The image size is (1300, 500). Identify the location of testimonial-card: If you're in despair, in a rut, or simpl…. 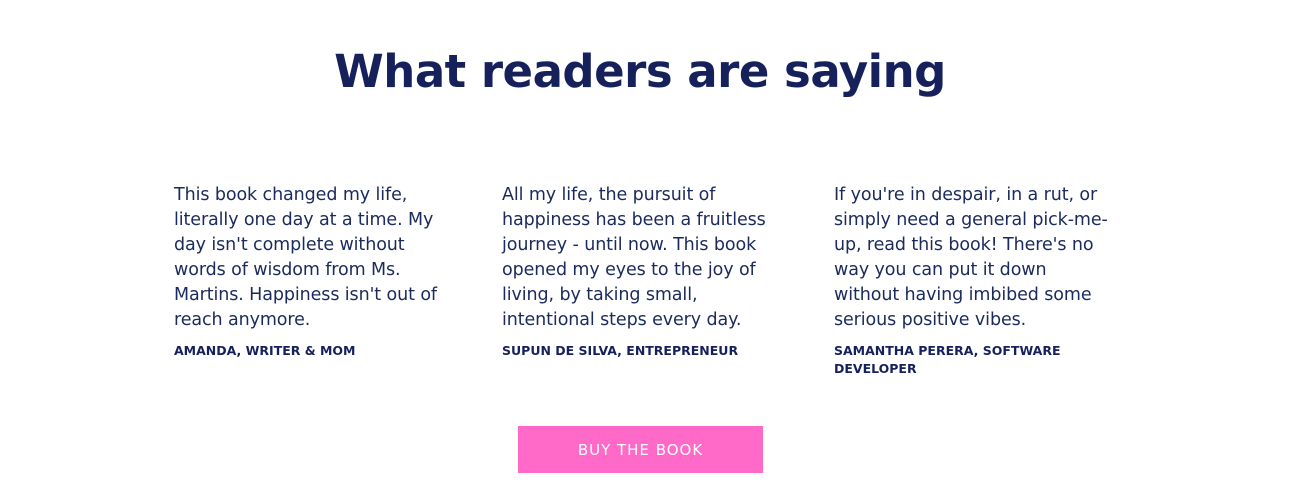
(975, 280).